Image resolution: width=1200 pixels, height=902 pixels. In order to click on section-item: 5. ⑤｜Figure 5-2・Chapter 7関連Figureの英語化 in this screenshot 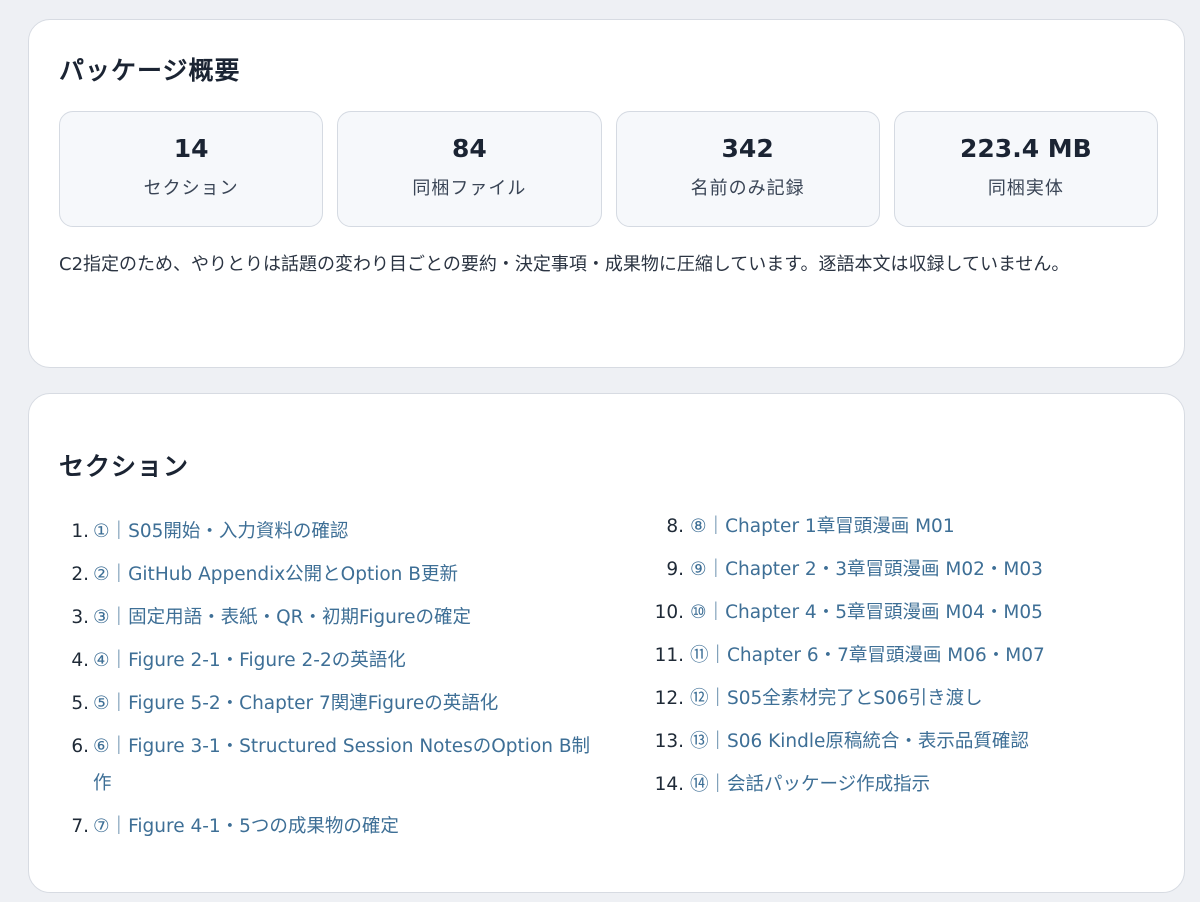, I will do `click(329, 703)`.